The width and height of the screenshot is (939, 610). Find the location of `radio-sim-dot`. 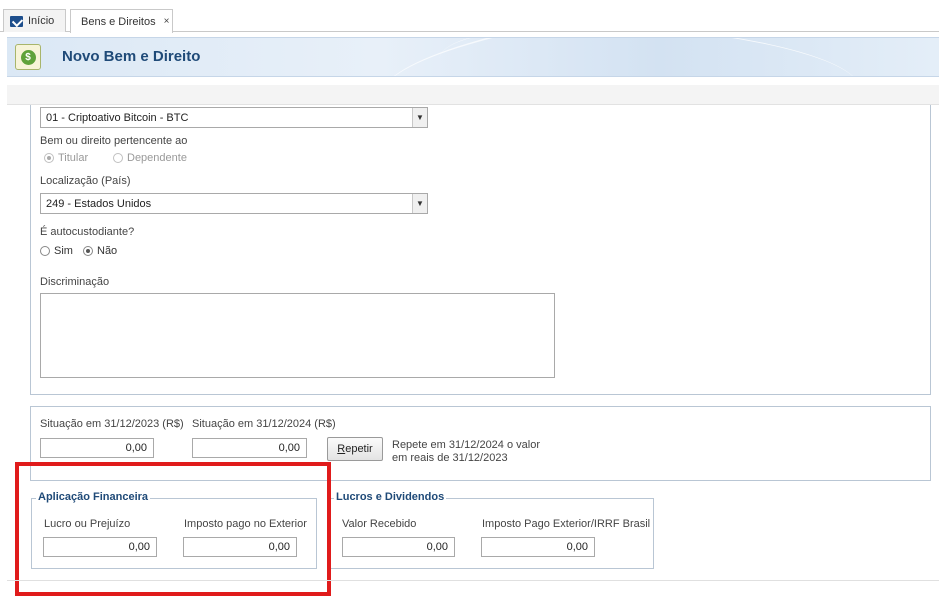

radio-sim-dot is located at coordinates (45, 251).